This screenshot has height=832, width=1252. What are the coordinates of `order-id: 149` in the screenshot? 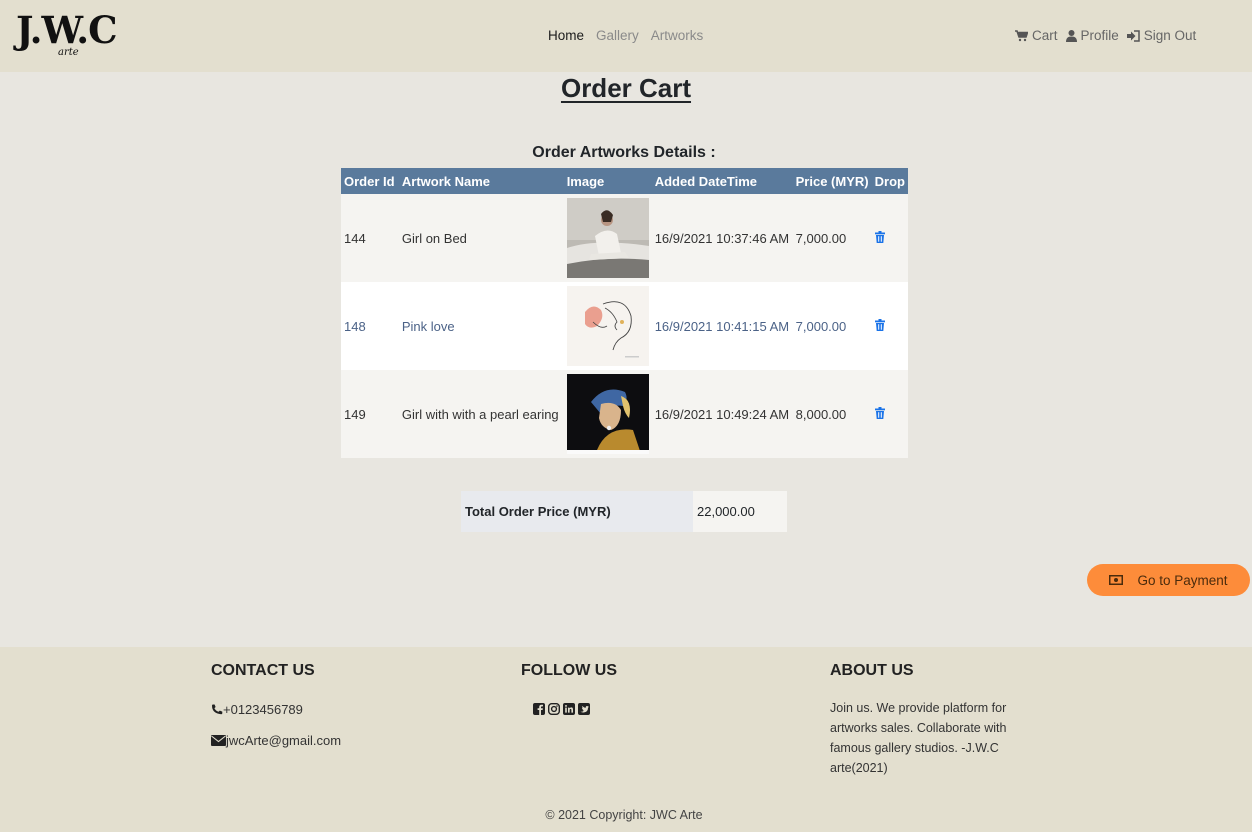 It's located at (370, 414).